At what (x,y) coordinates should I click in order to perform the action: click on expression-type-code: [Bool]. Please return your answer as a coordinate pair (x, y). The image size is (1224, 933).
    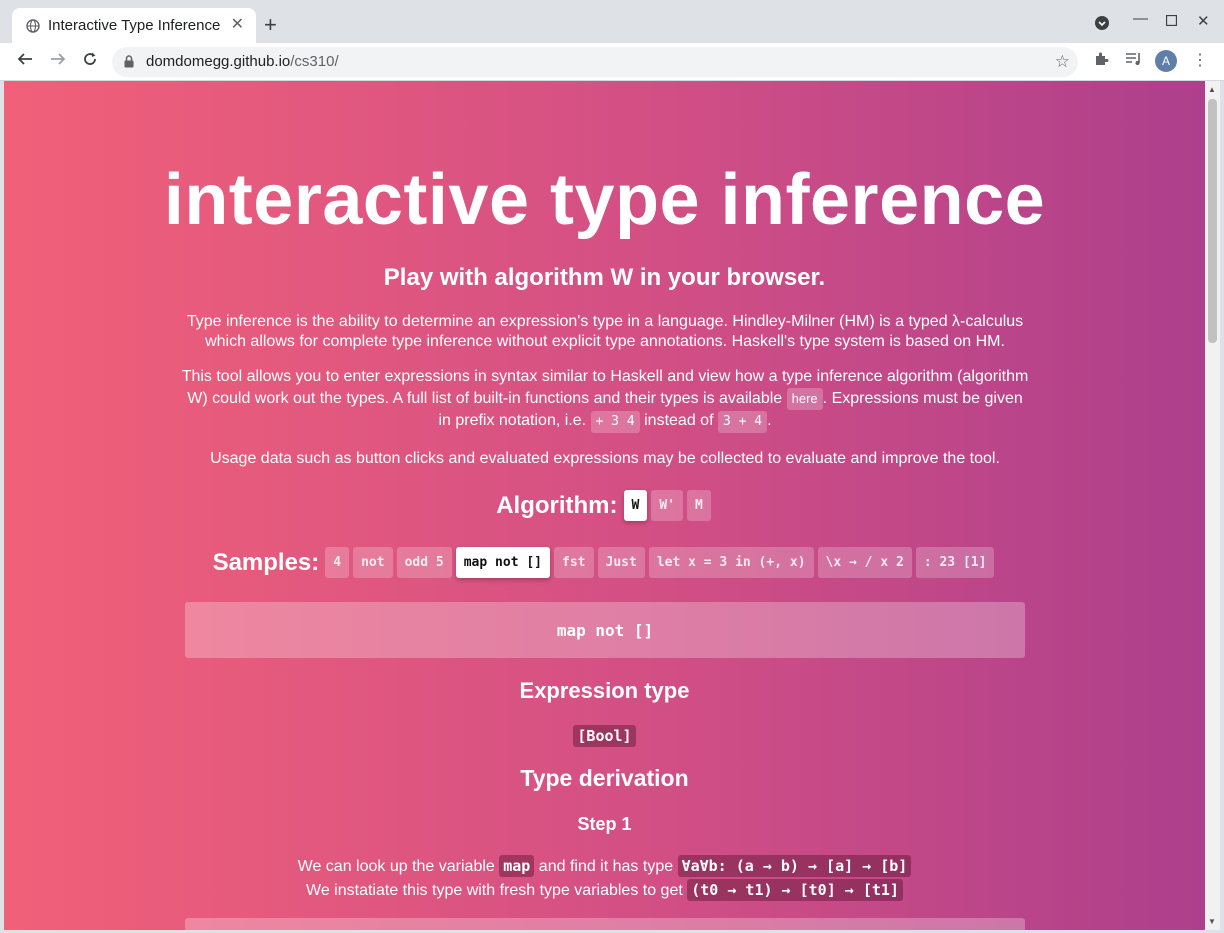
    Looking at the image, I should click on (604, 736).